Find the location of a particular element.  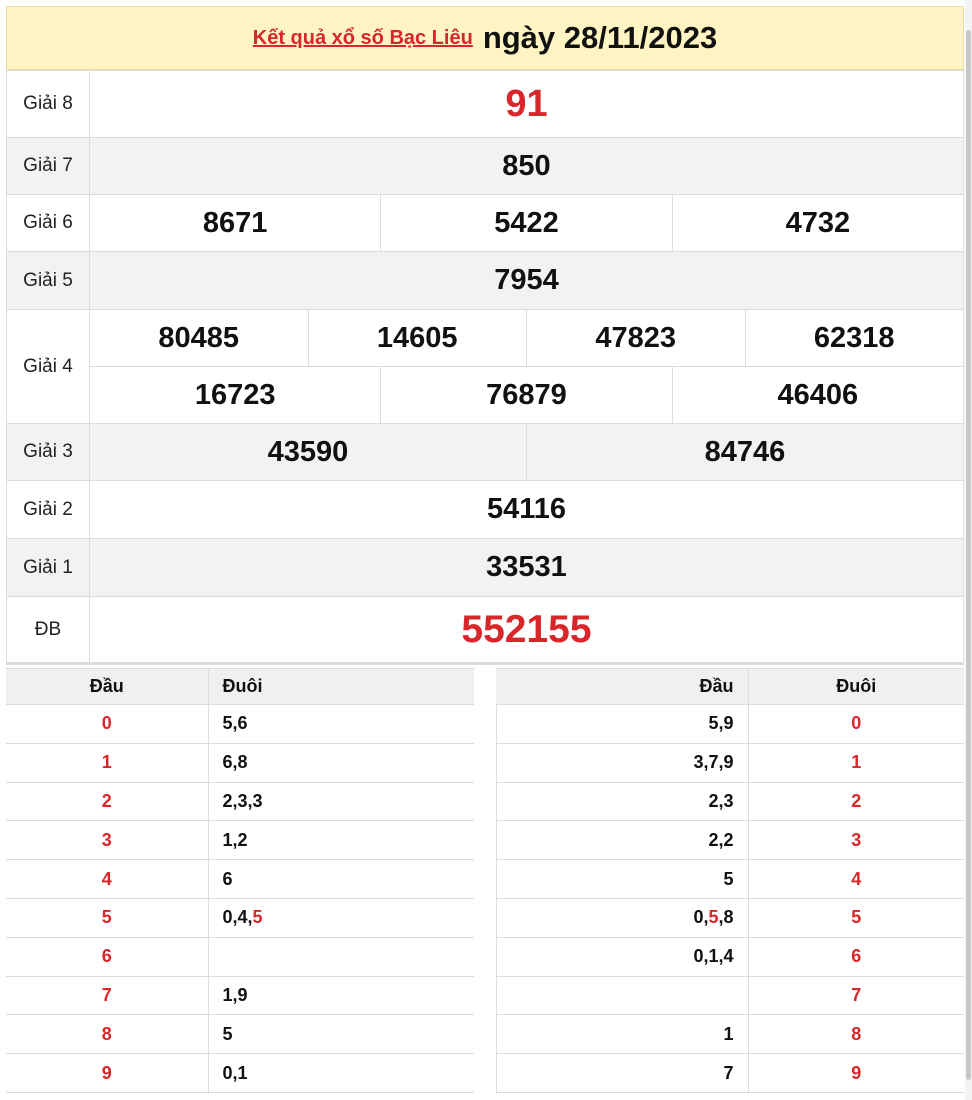

duoi-digit: 0 is located at coordinates (856, 724).